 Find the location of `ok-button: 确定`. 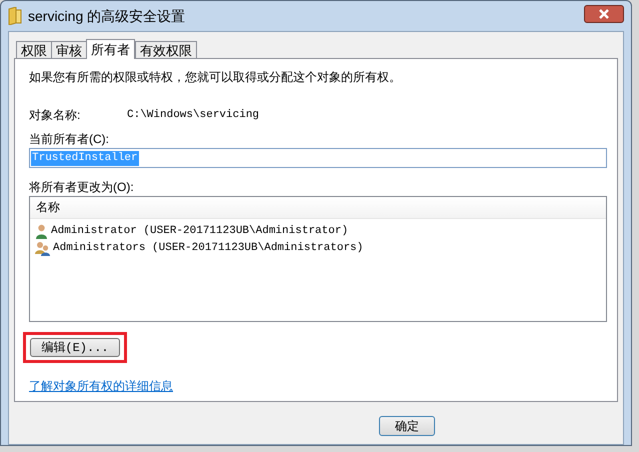

ok-button: 确定 is located at coordinates (407, 426).